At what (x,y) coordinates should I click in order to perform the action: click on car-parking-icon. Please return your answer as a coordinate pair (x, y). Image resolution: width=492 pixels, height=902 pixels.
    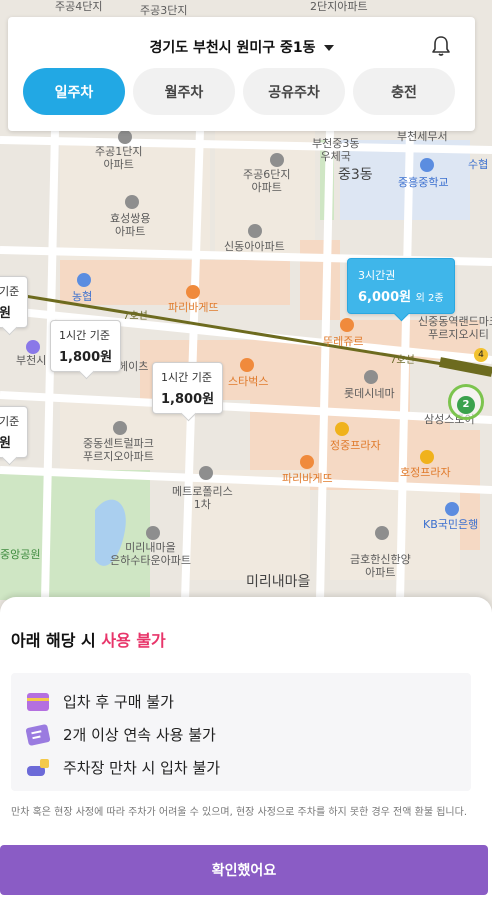
    Looking at the image, I should click on (38, 767).